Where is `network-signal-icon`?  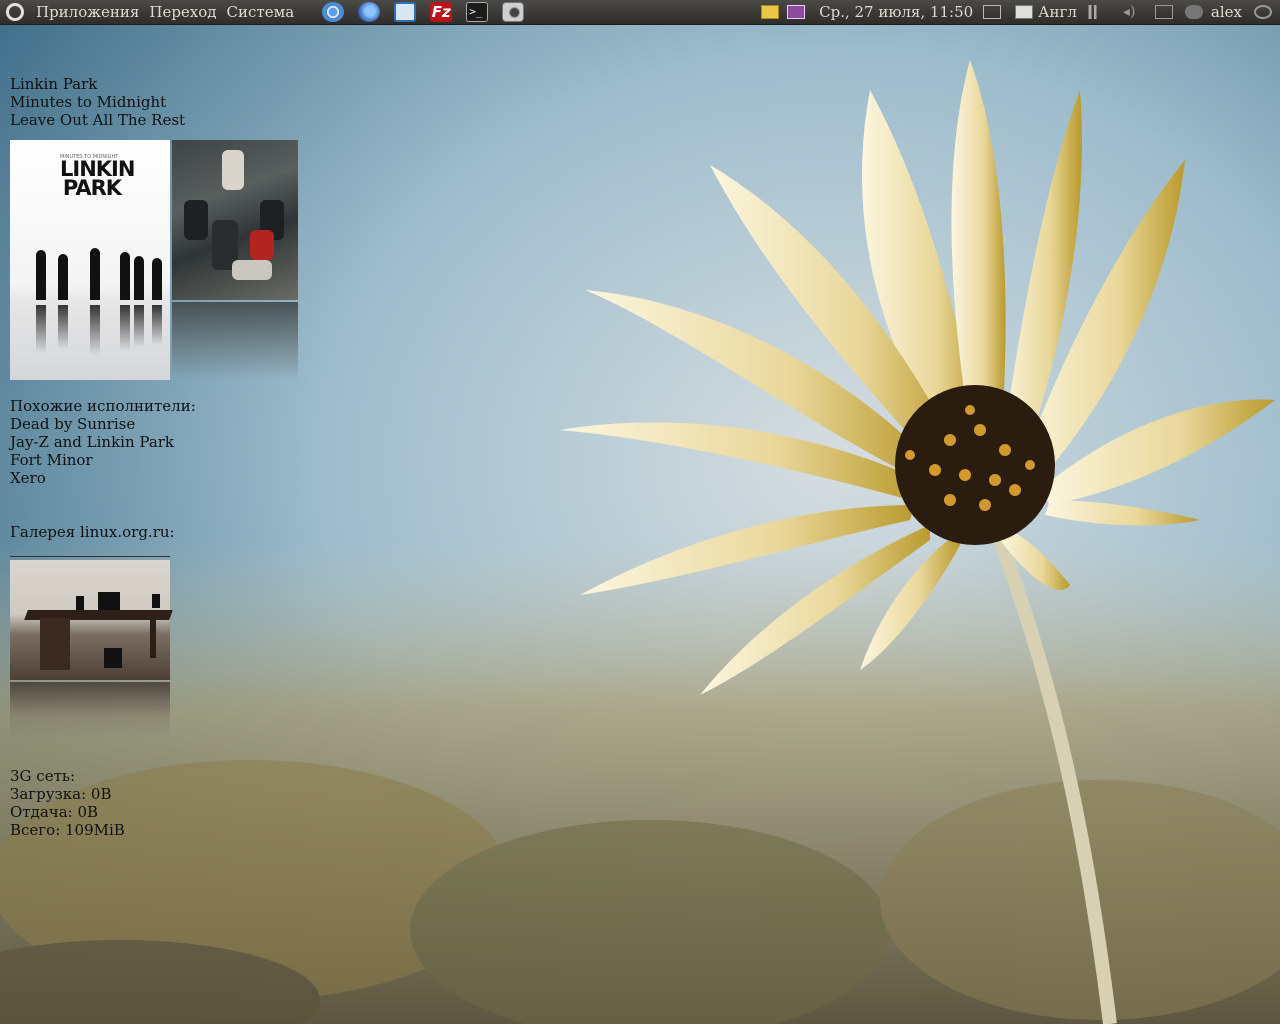
network-signal-icon is located at coordinates (1093, 12).